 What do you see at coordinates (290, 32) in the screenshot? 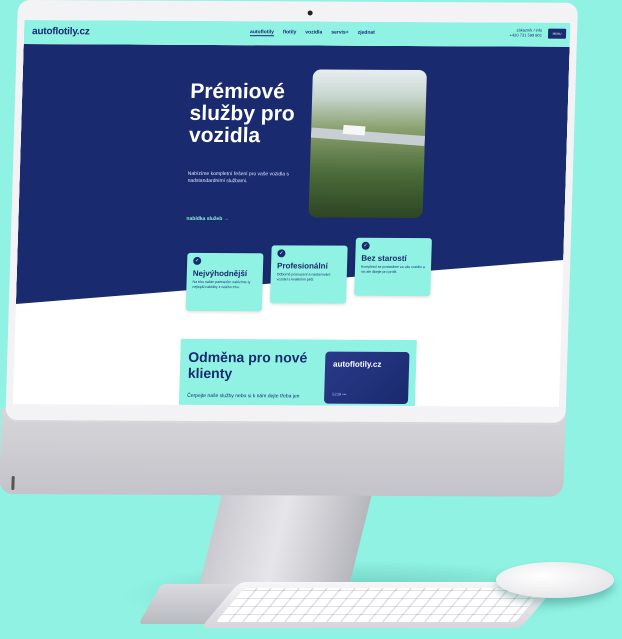
I see `nav-item-flotily: flotily` at bounding box center [290, 32].